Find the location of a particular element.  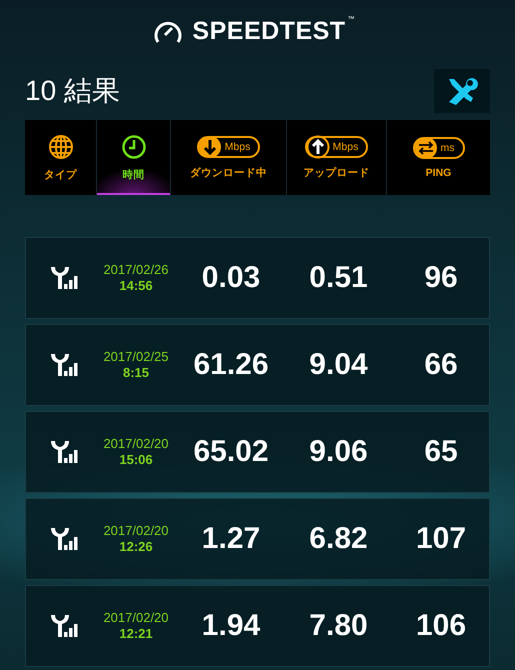

download-unit-icon: Mbps is located at coordinates (228, 147).